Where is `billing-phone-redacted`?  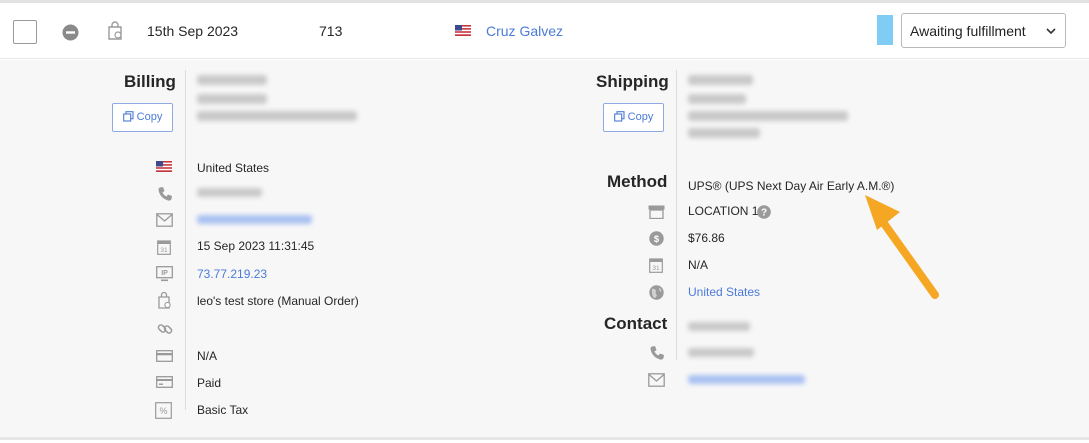
billing-phone-redacted is located at coordinates (229, 192).